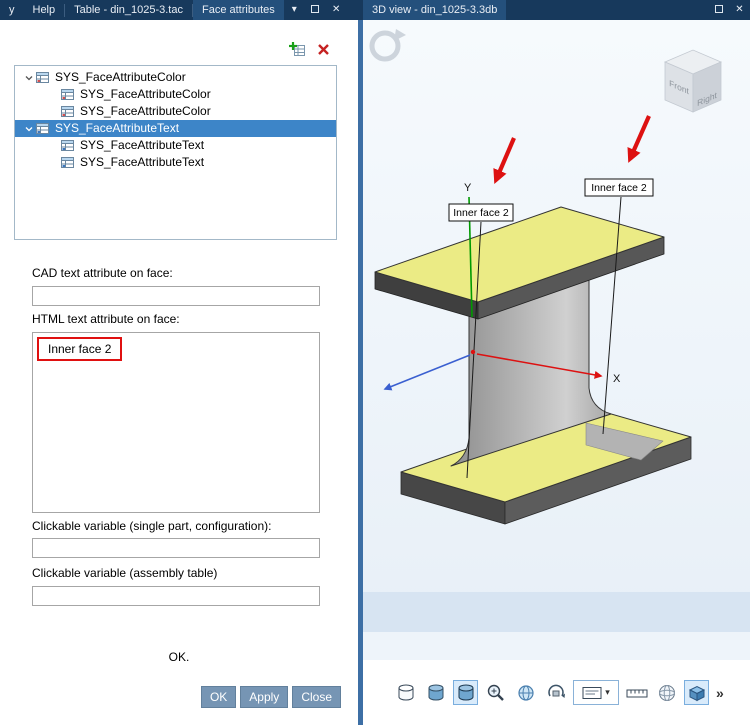 This screenshot has height=725, width=750. I want to click on tree-item-color-parent: SYS_FaceAttributeColor, so click(175, 77).